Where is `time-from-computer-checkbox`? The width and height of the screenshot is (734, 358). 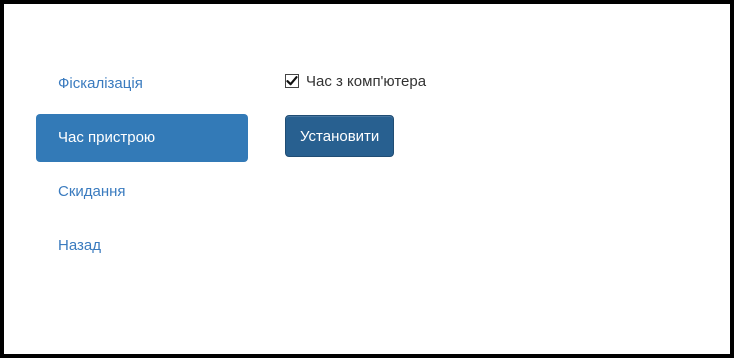
time-from-computer-checkbox is located at coordinates (292, 81).